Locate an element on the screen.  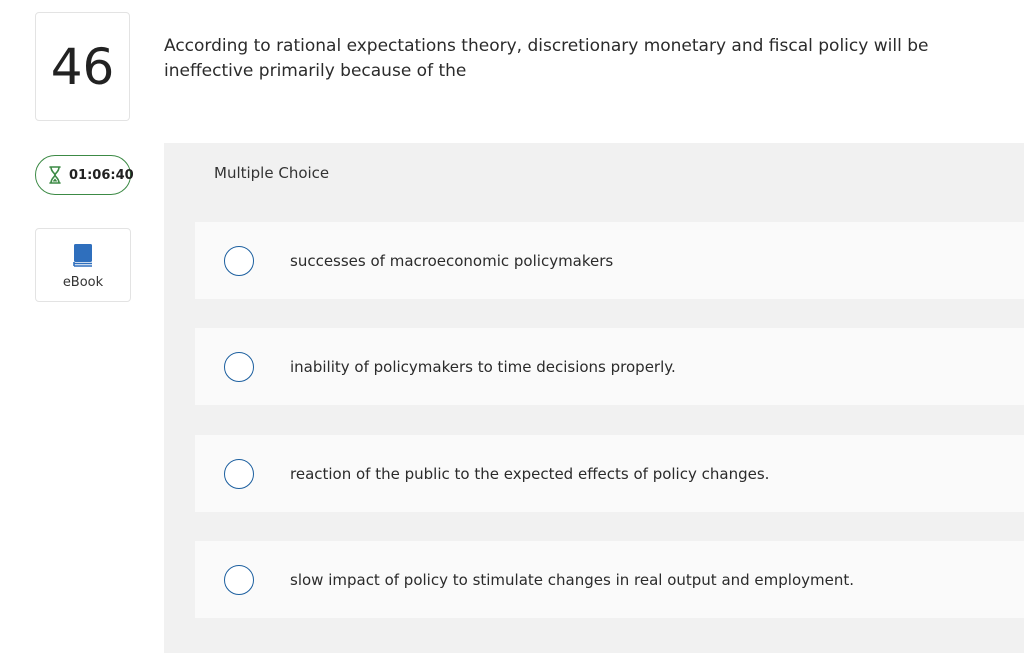
ebook-label: eBook is located at coordinates (83, 282).